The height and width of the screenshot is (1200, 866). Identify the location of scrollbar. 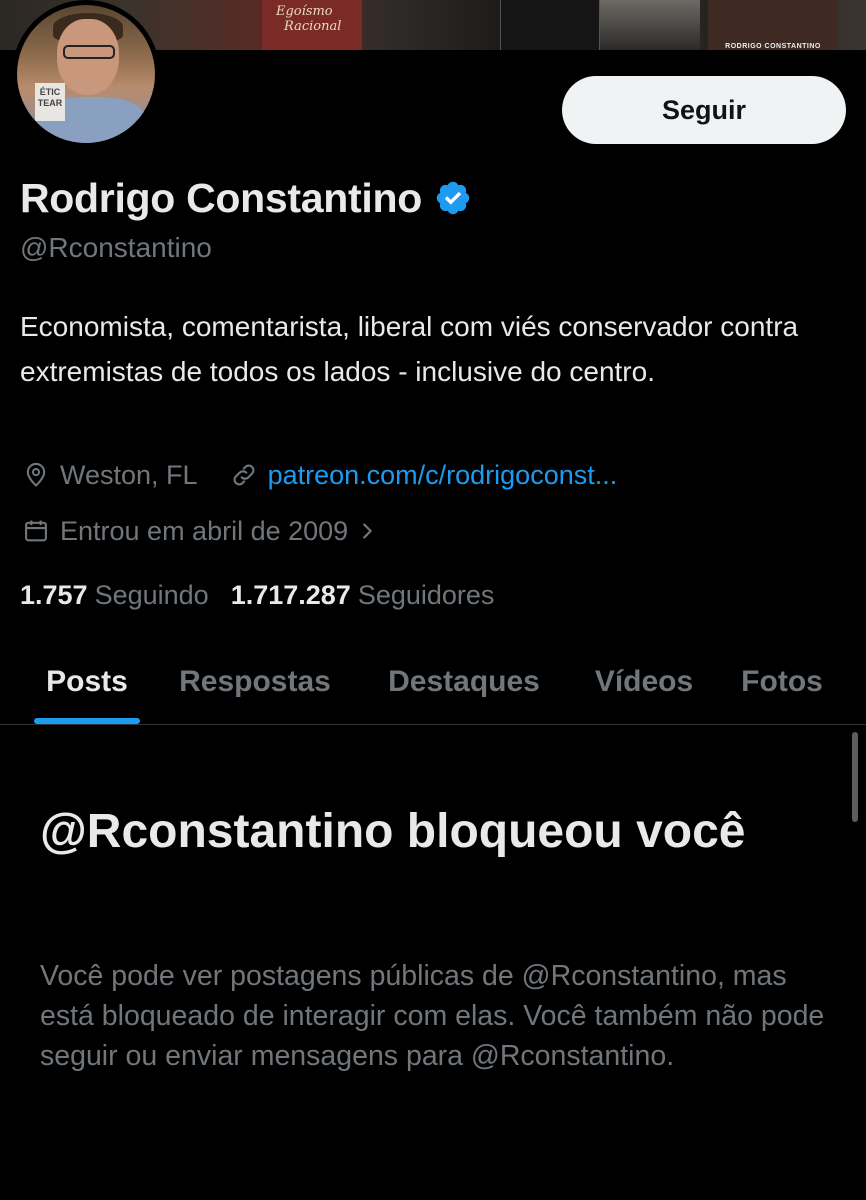
(855, 777).